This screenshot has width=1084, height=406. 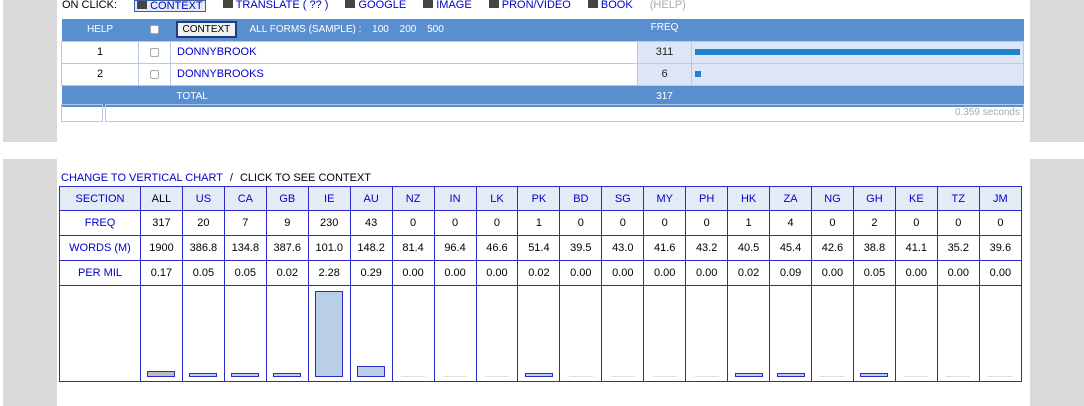 I want to click on bar-cell-lk, so click(x=497, y=333).